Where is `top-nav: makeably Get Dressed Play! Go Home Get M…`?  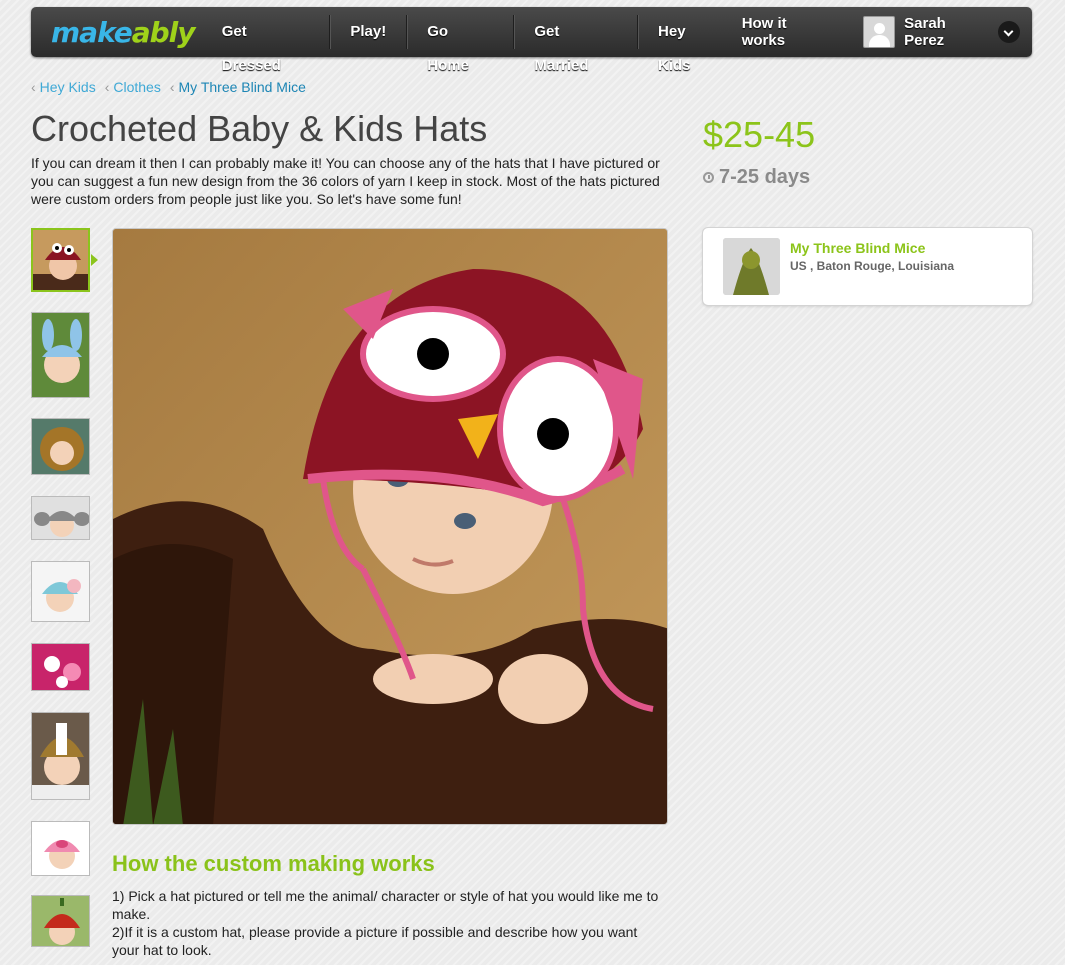
top-nav: makeably Get Dressed Play! Go Home Get M… is located at coordinates (531, 40).